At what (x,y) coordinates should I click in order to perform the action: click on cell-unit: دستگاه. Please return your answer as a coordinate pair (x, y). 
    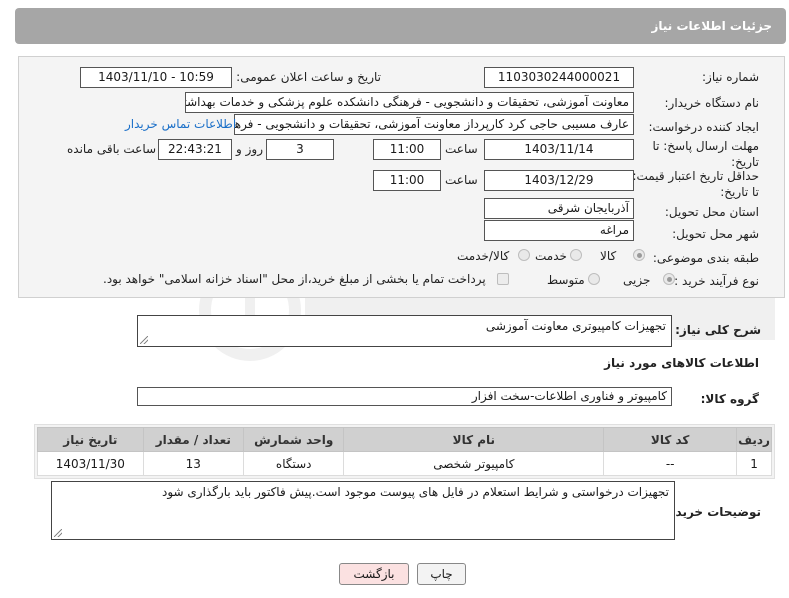
    Looking at the image, I should click on (293, 463).